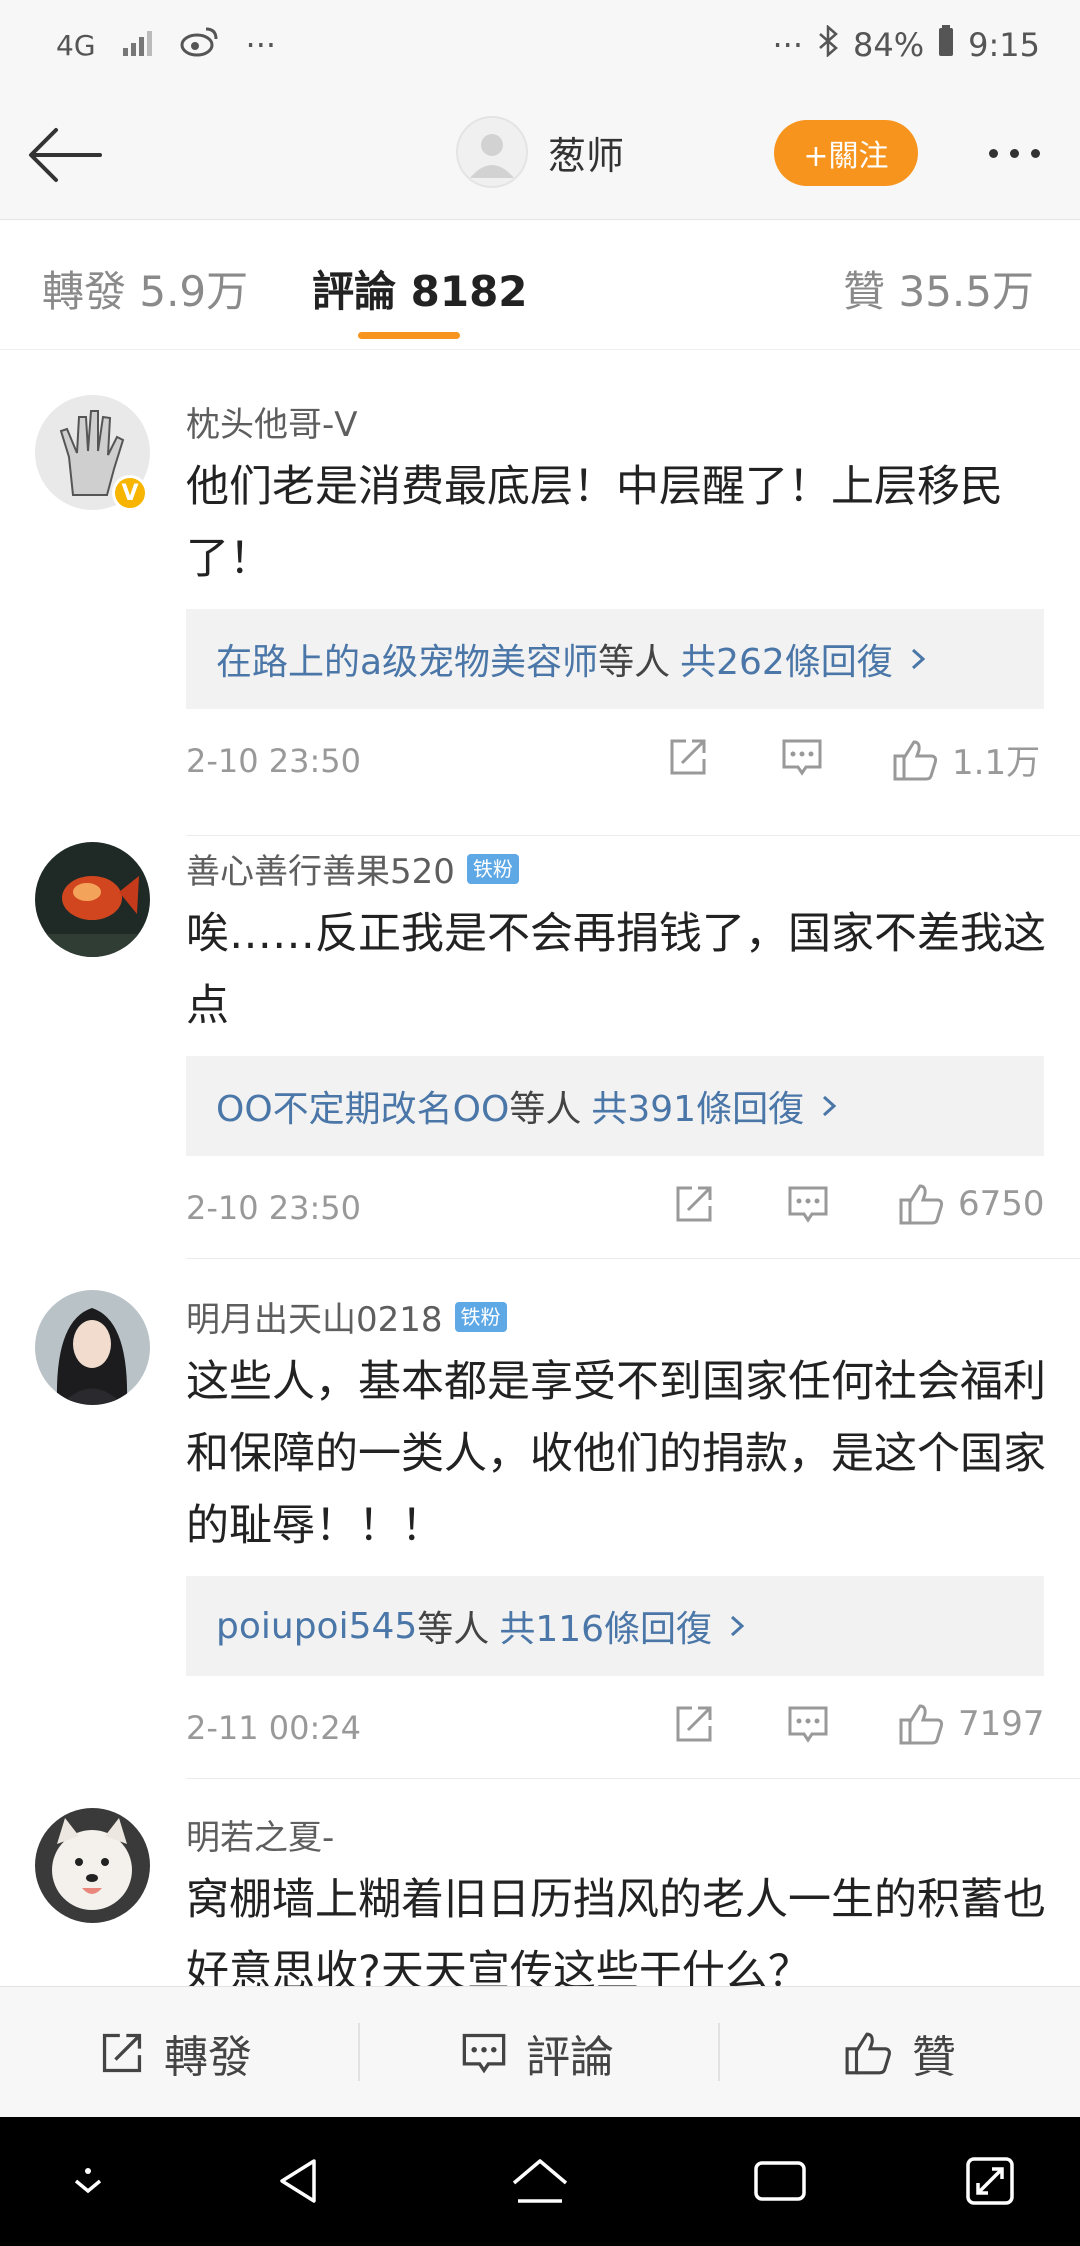 This screenshot has width=1080, height=2246. I want to click on comment-username: 枕头他哥-V, so click(272, 421).